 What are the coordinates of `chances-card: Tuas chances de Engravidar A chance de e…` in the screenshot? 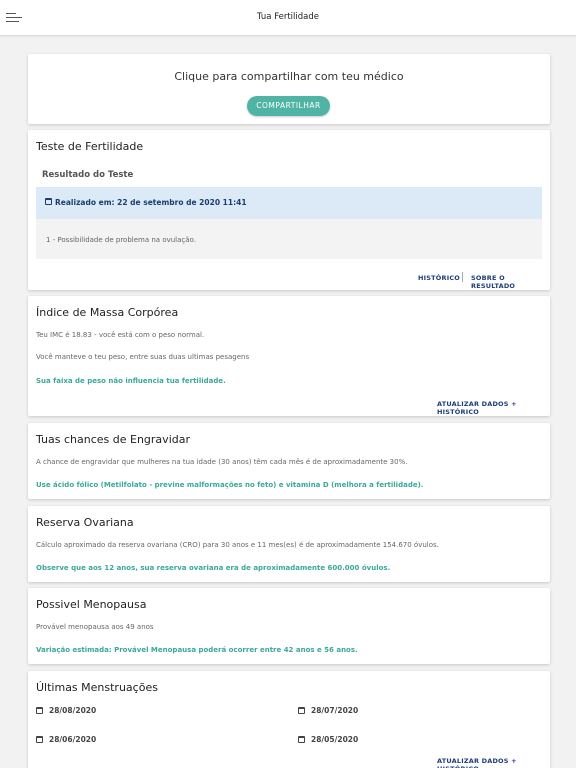 It's located at (289, 461).